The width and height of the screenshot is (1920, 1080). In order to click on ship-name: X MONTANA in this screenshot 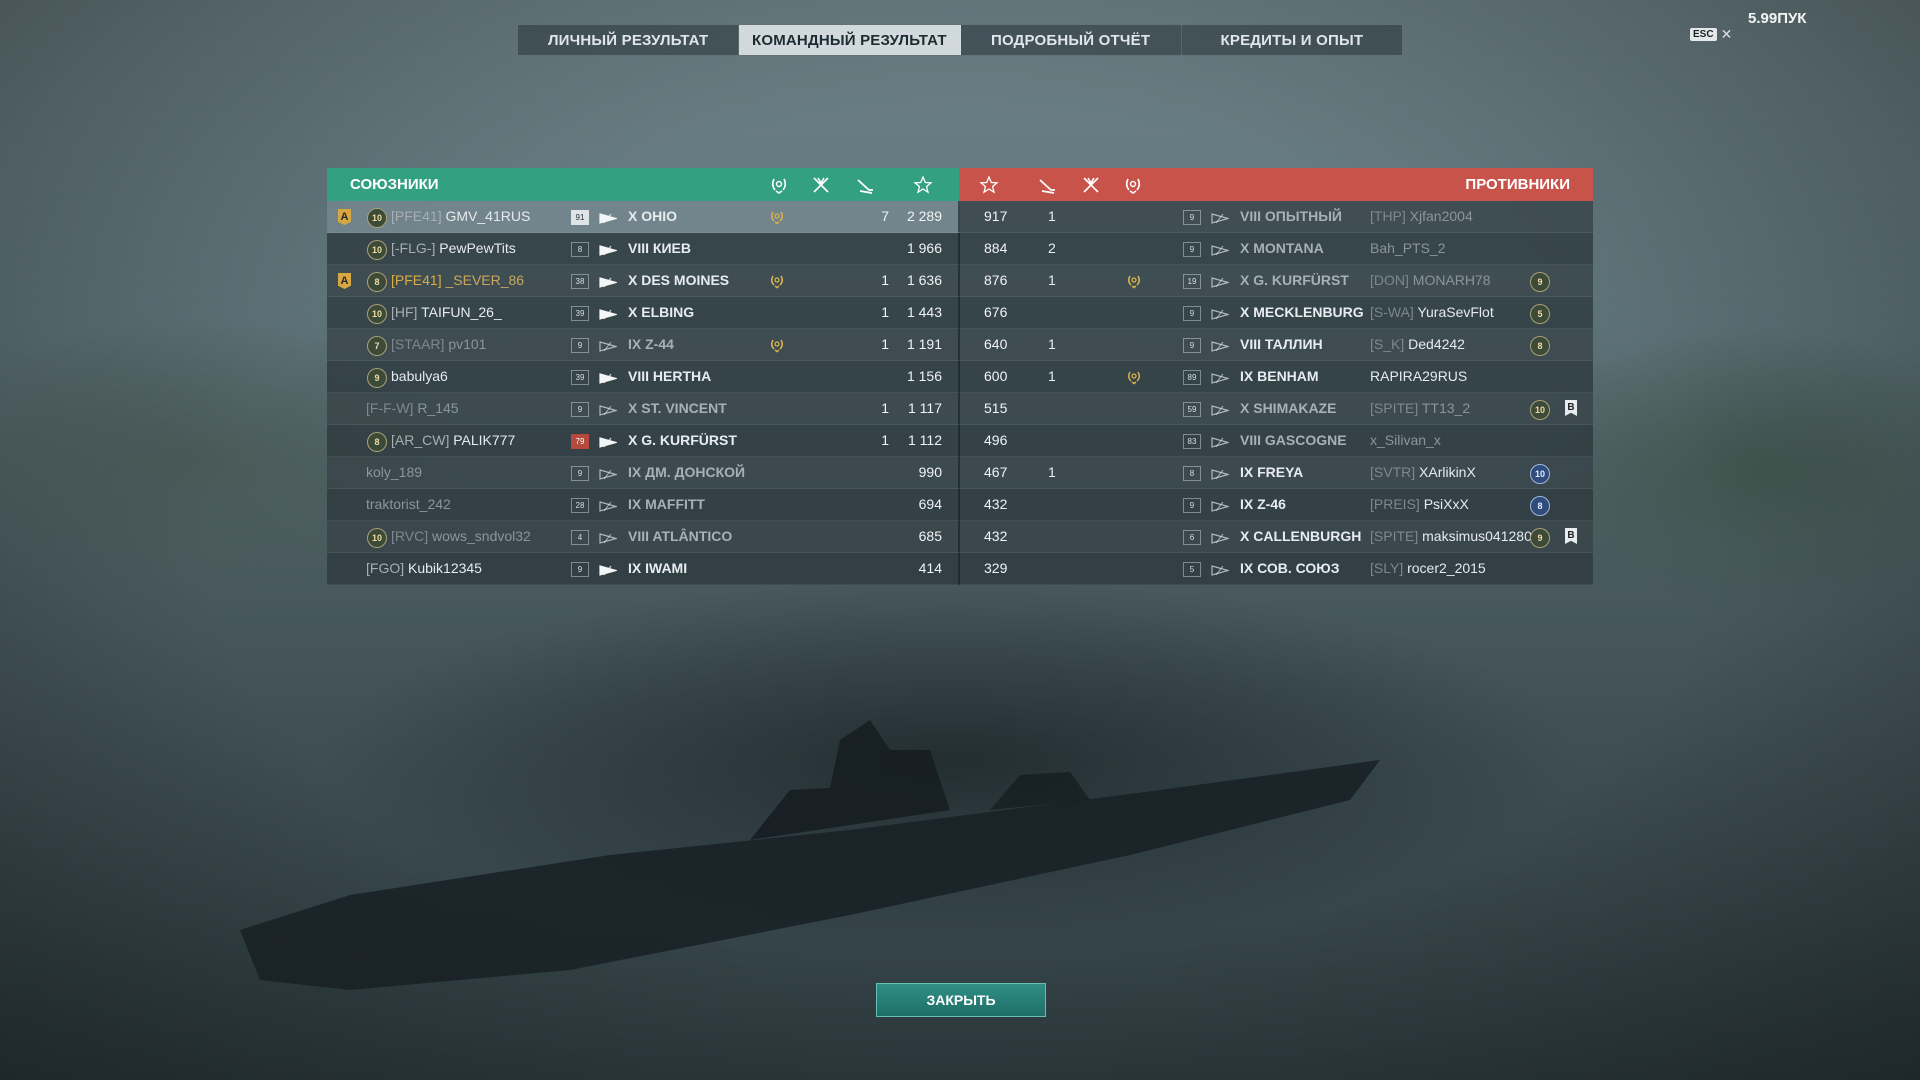, I will do `click(1282, 248)`.